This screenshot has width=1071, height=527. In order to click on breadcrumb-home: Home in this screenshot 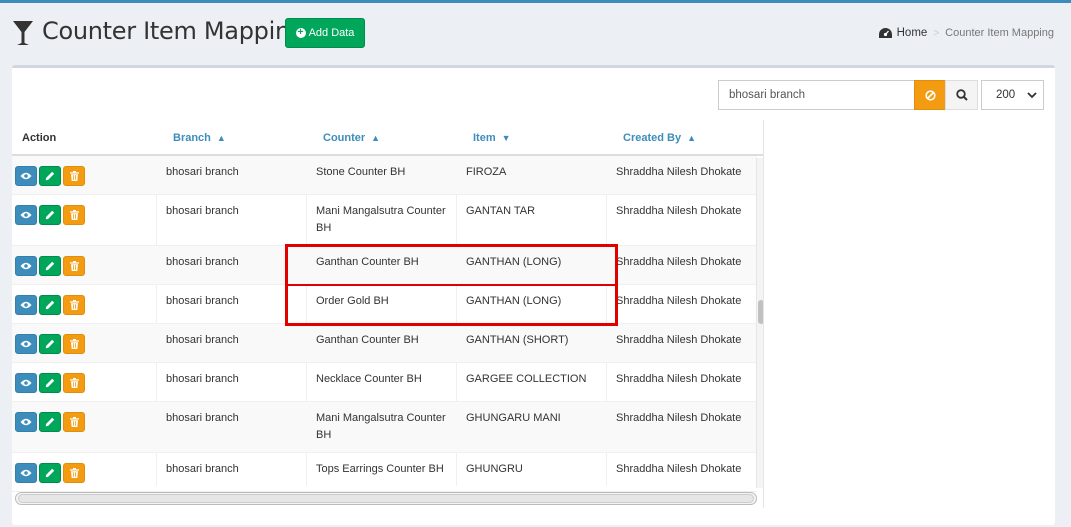, I will do `click(903, 33)`.